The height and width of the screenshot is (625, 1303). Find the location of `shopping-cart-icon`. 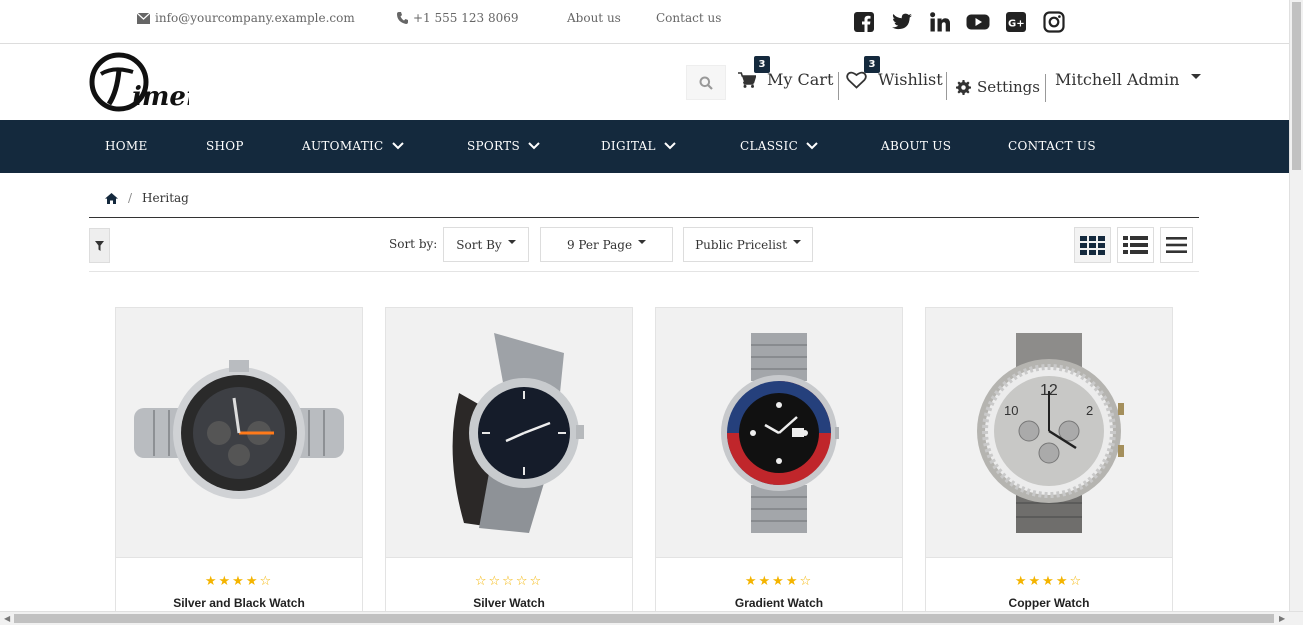

shopping-cart-icon is located at coordinates (747, 79).